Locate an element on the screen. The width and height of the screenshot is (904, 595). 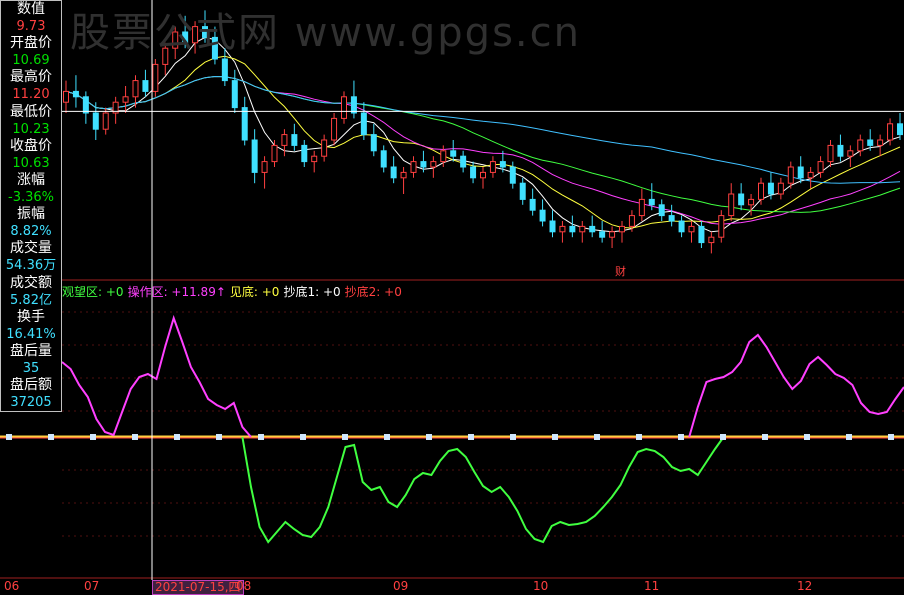
info-label: 换手 is located at coordinates (31, 316).